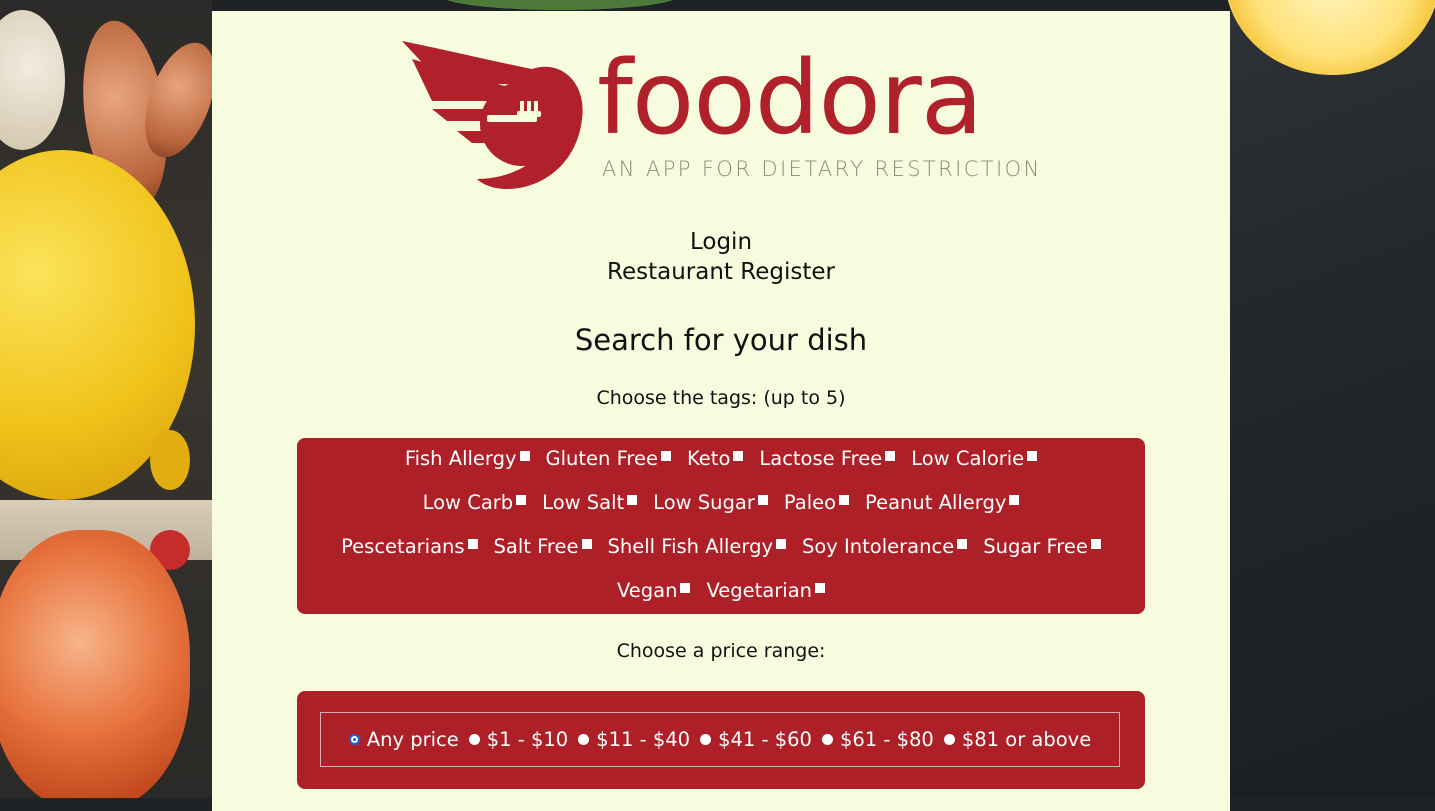 Image resolution: width=1435 pixels, height=811 pixels. I want to click on price-option-1-10: $1 - $10, so click(518, 739).